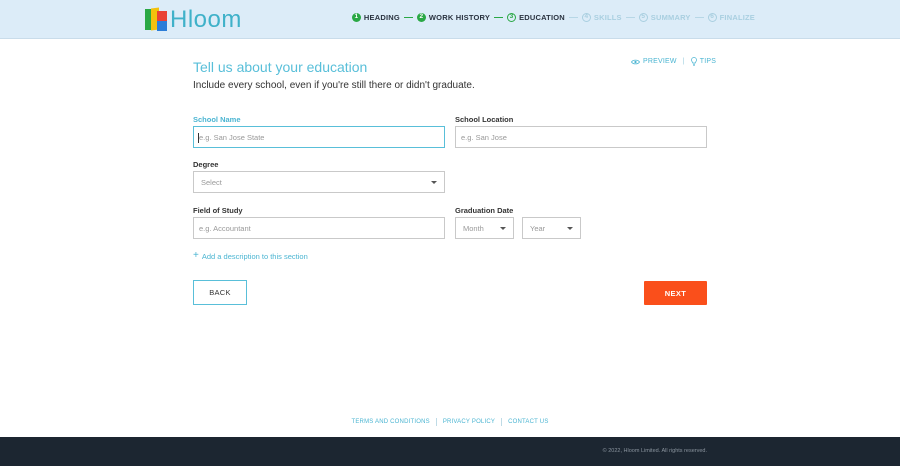 This screenshot has width=900, height=466. I want to click on step-label: WORK HISTORY, so click(459, 17).